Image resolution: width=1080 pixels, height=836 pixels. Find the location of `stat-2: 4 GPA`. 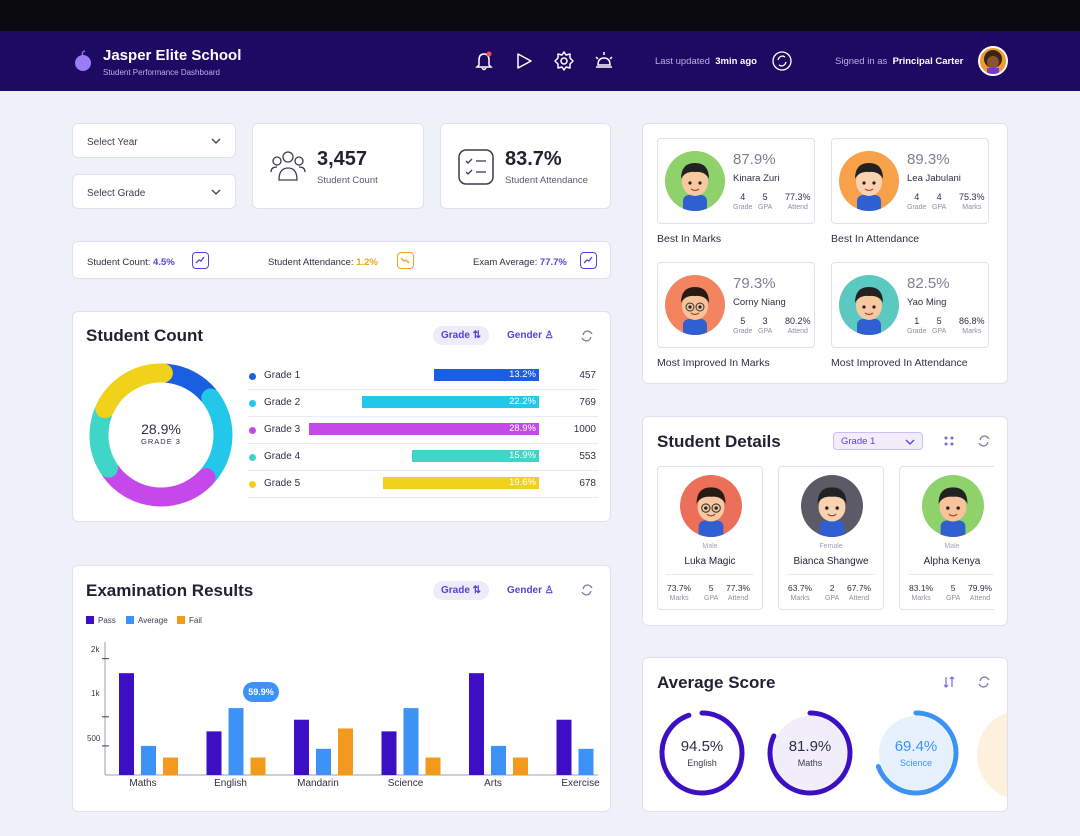

stat-2: 4 GPA is located at coordinates (939, 201).